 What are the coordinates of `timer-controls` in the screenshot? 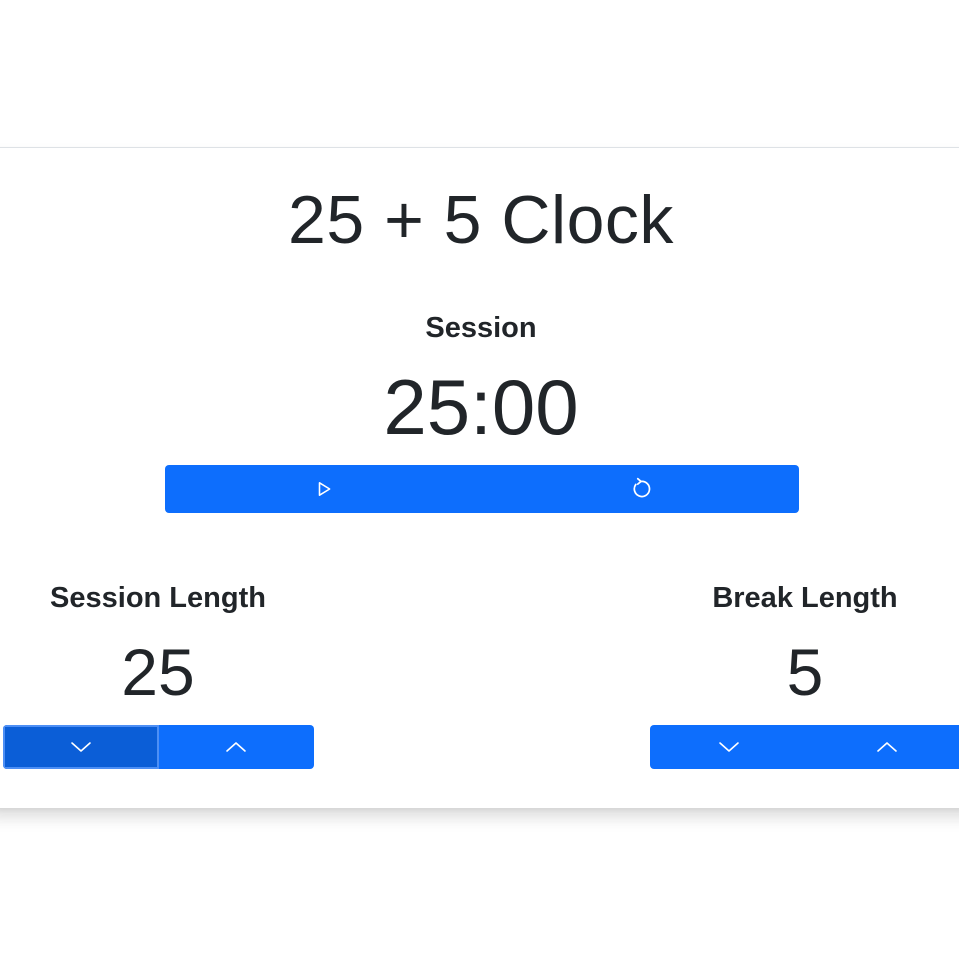 It's located at (482, 489).